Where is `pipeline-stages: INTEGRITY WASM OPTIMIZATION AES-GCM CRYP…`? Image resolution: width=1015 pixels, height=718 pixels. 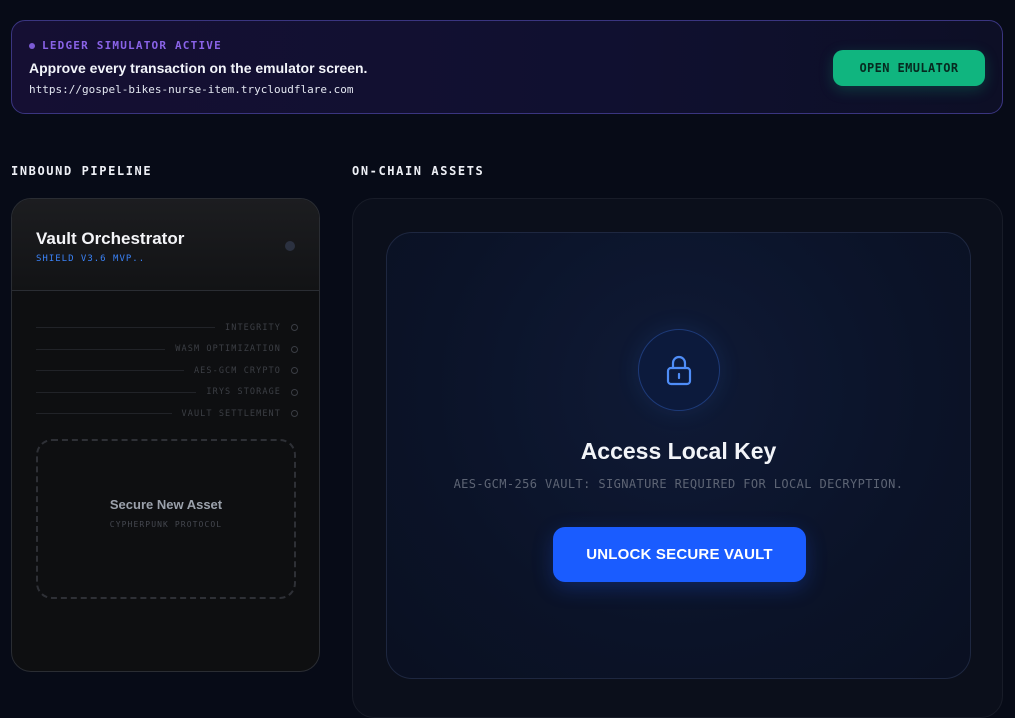 pipeline-stages: INTEGRITY WASM OPTIMIZATION AES-GCM CRYP… is located at coordinates (167, 371).